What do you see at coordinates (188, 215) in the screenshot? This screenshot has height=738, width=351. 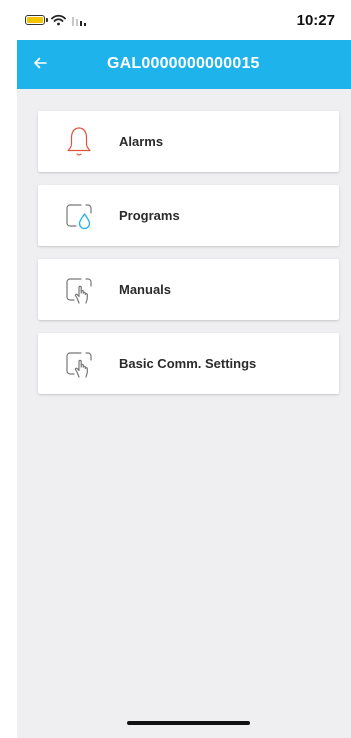 I see `programs-menu-item: Programs` at bounding box center [188, 215].